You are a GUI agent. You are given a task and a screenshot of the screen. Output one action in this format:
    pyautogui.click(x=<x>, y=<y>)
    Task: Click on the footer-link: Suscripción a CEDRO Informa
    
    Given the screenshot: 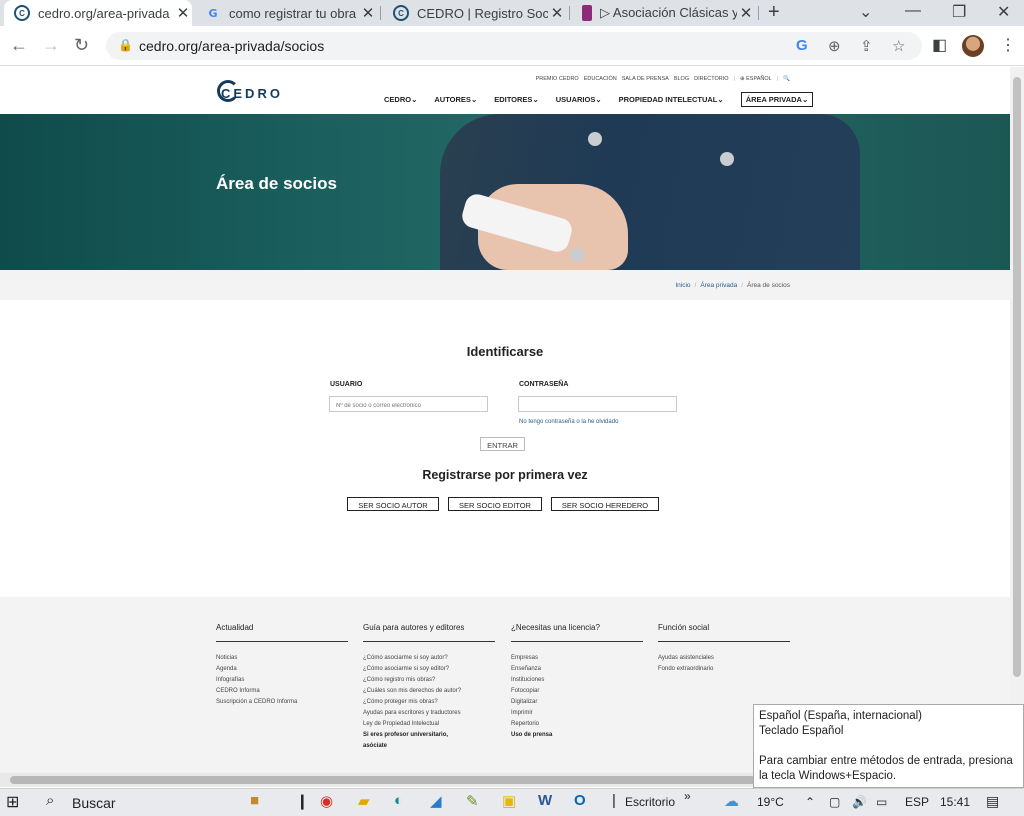 What is the action you would take?
    pyautogui.click(x=282, y=702)
    